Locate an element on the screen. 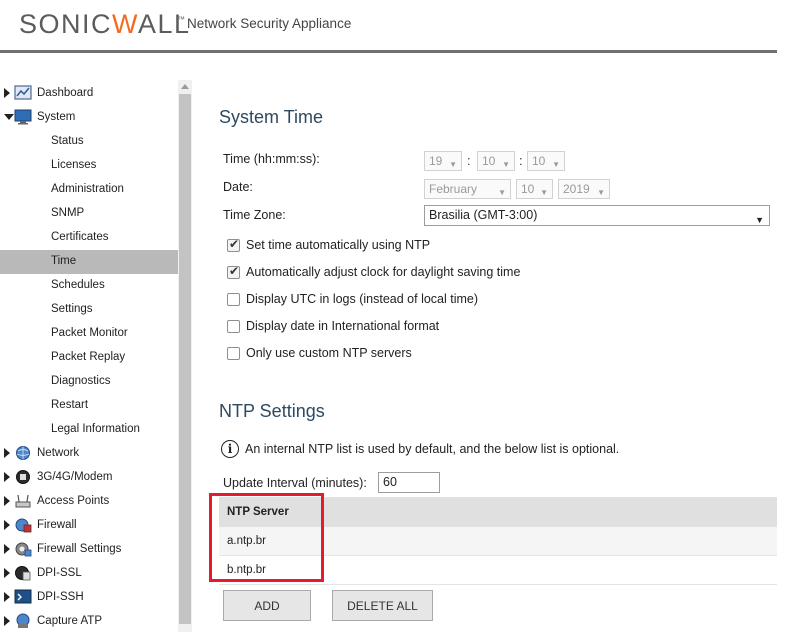  access-point-icon is located at coordinates (23, 501).